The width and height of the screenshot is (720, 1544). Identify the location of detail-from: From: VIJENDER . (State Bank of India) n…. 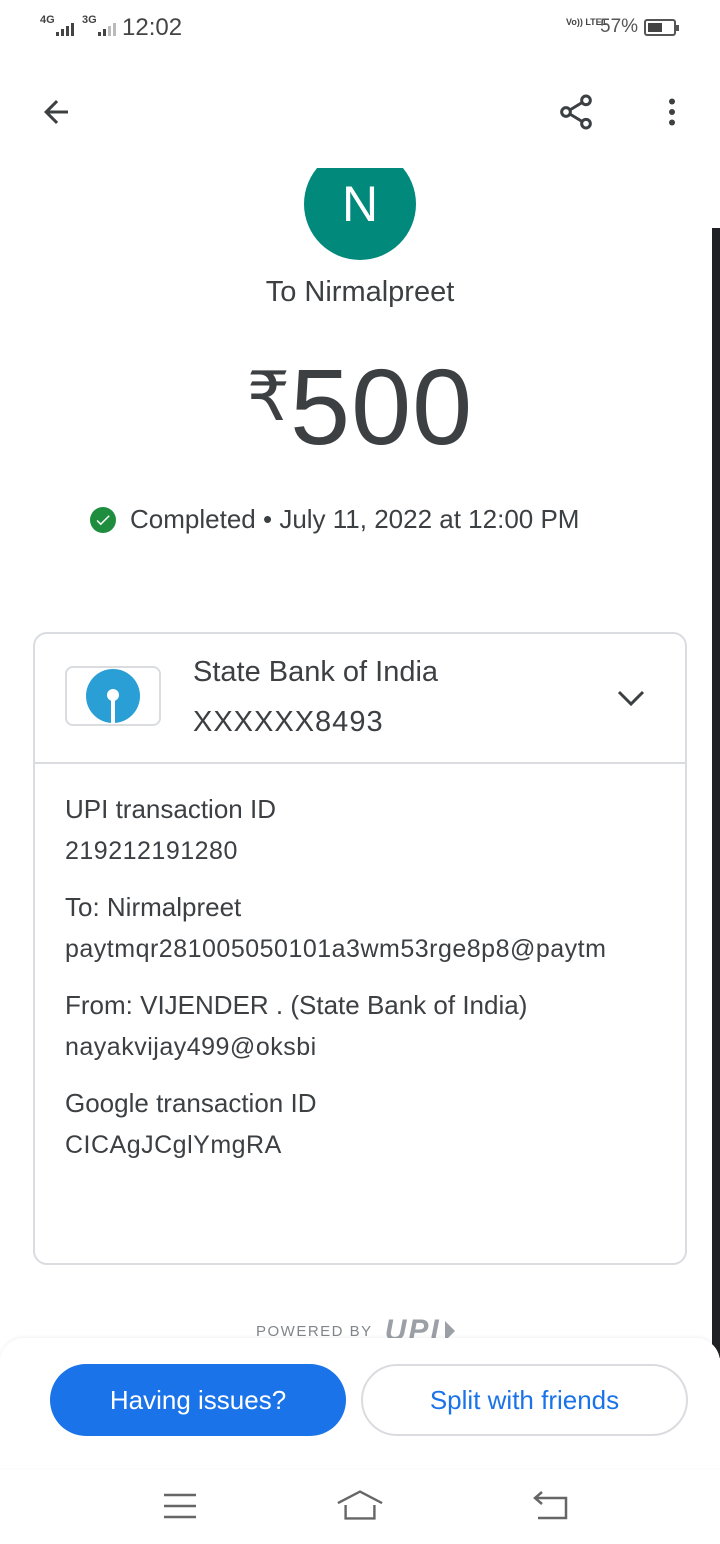
(365, 1027).